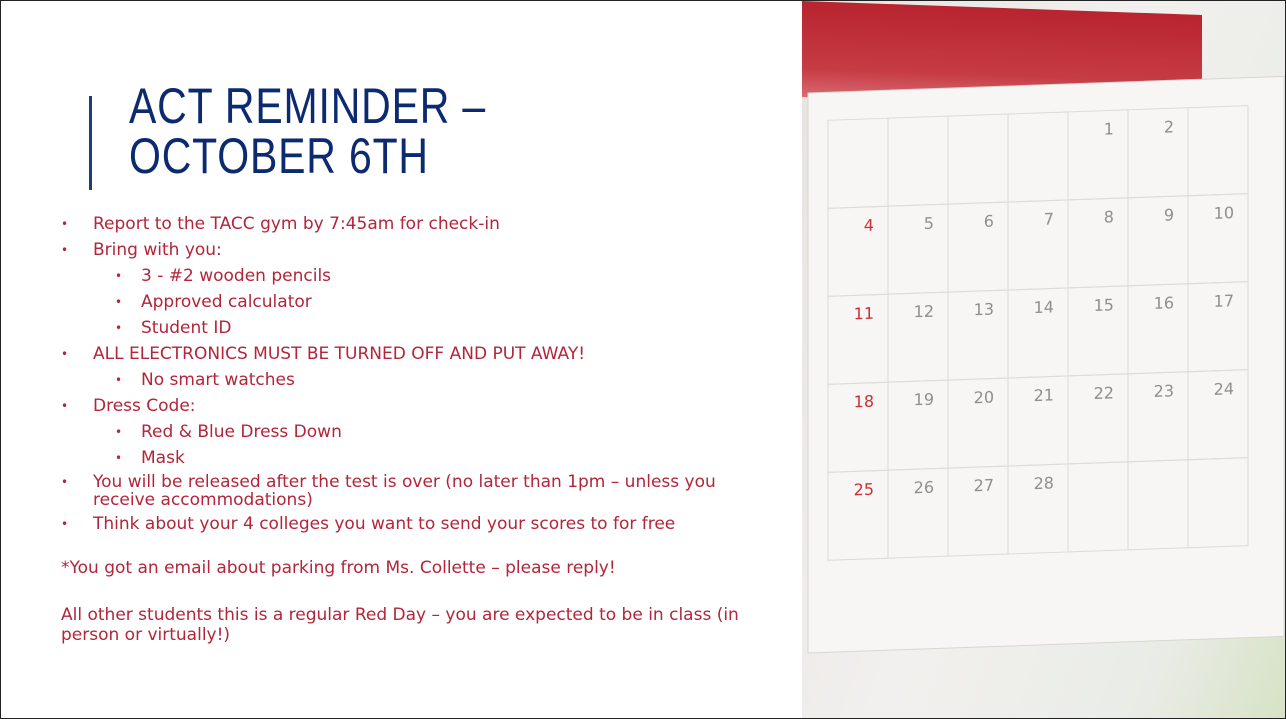 The image size is (1286, 719). What do you see at coordinates (1104, 305) in the screenshot?
I see `calendar-day-number: 15` at bounding box center [1104, 305].